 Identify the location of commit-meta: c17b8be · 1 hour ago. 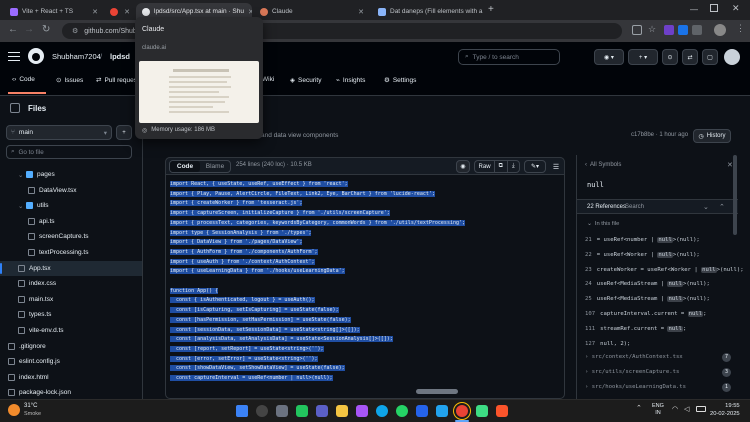
(659, 135).